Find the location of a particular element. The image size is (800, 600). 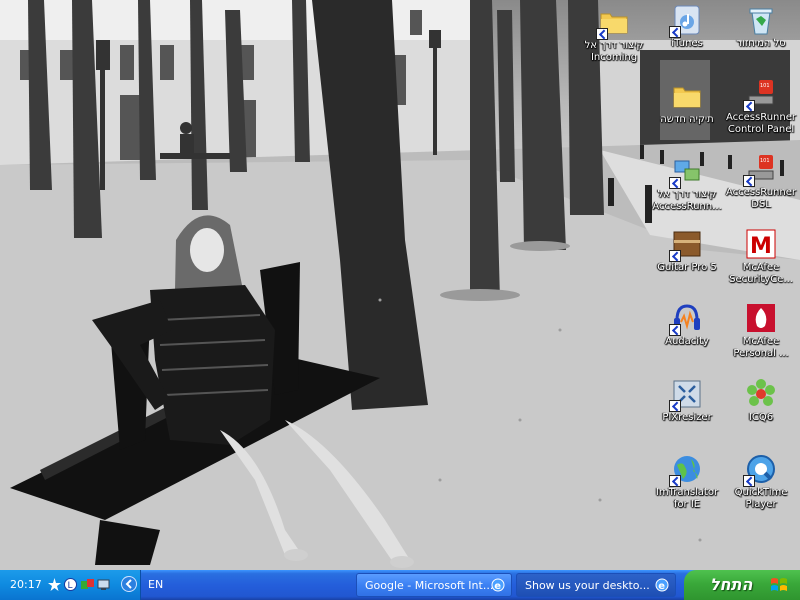

folder-icon is located at coordinates (687, 97).